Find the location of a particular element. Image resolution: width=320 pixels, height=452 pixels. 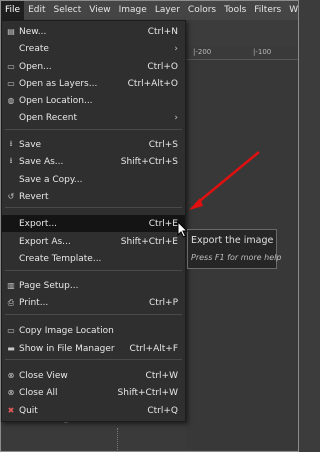

annotation-arrow is located at coordinates (224, 180).